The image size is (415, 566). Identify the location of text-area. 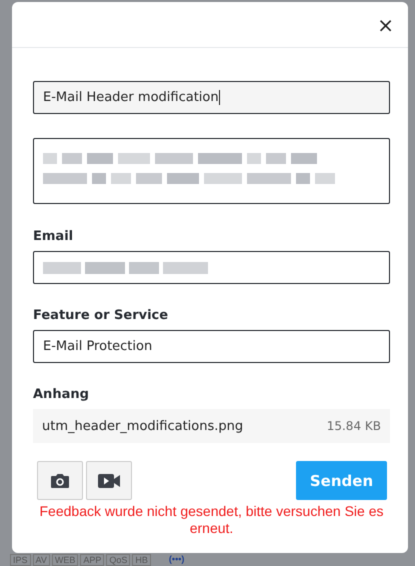
(211, 171).